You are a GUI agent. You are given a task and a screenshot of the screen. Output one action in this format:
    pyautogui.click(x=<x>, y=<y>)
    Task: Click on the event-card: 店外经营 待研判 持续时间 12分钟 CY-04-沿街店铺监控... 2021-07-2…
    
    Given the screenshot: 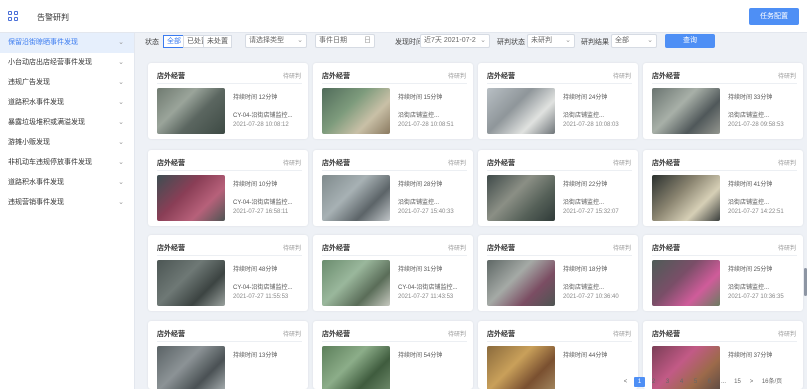 What is the action you would take?
    pyautogui.click(x=228, y=101)
    